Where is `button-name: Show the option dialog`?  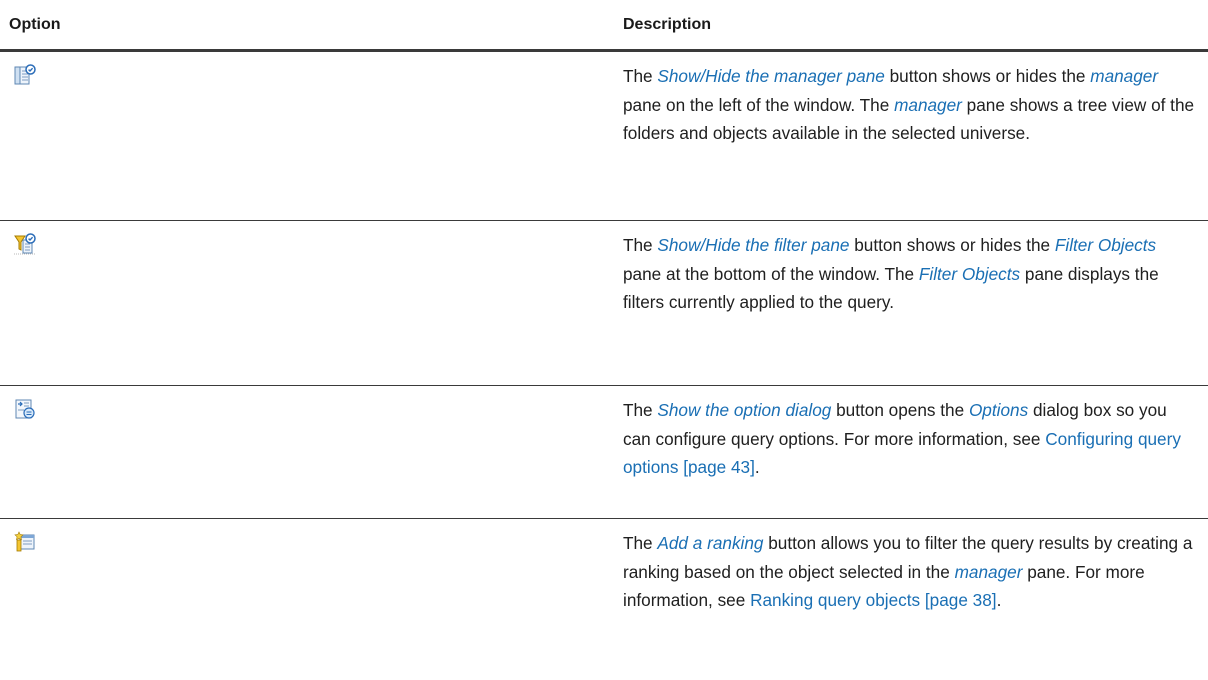 button-name: Show the option dialog is located at coordinates (744, 410).